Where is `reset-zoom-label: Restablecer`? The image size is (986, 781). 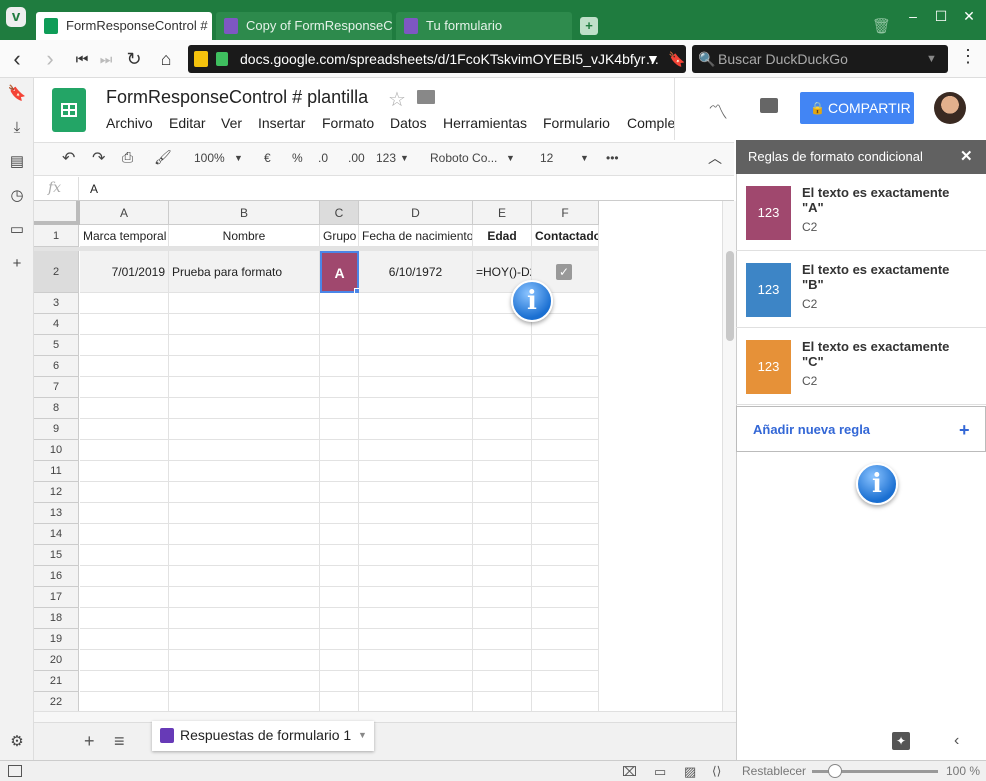
reset-zoom-label: Restablecer is located at coordinates (774, 771).